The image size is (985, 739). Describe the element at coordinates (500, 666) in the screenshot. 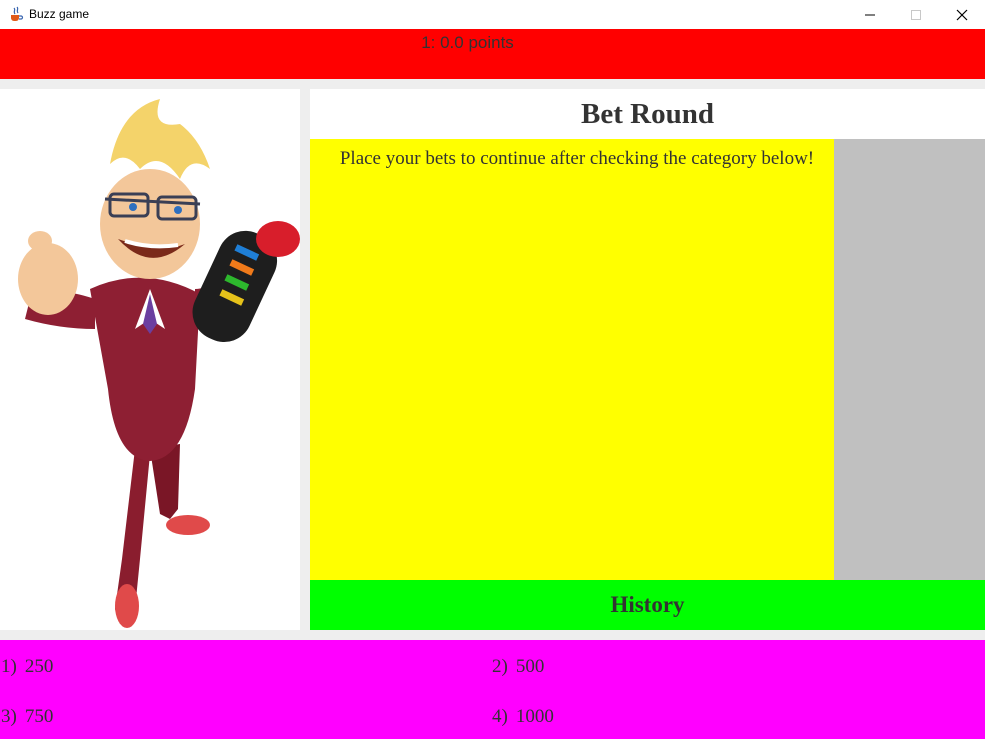

I see `bet-option-number: 2)` at that location.